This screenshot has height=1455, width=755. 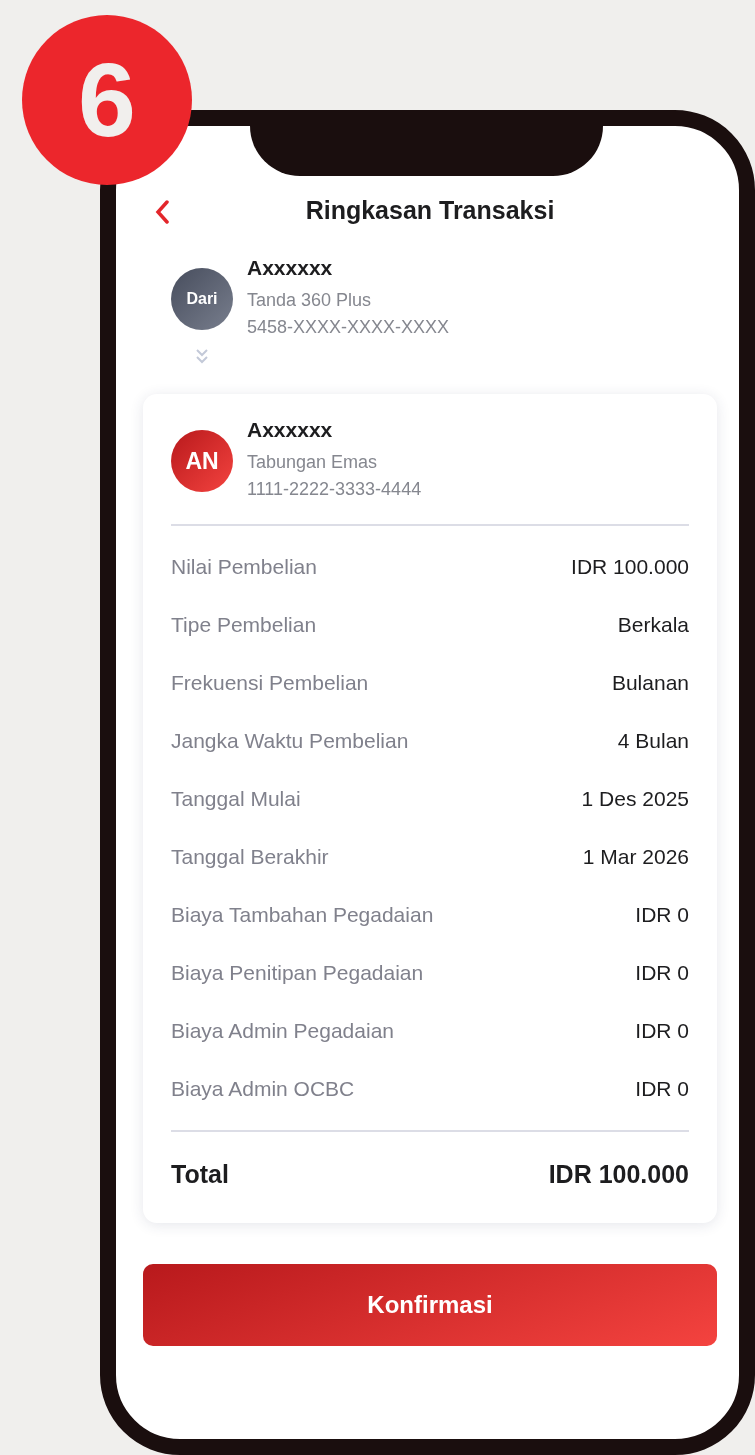 What do you see at coordinates (430, 1305) in the screenshot?
I see `confirm-button: Konfirmasi` at bounding box center [430, 1305].